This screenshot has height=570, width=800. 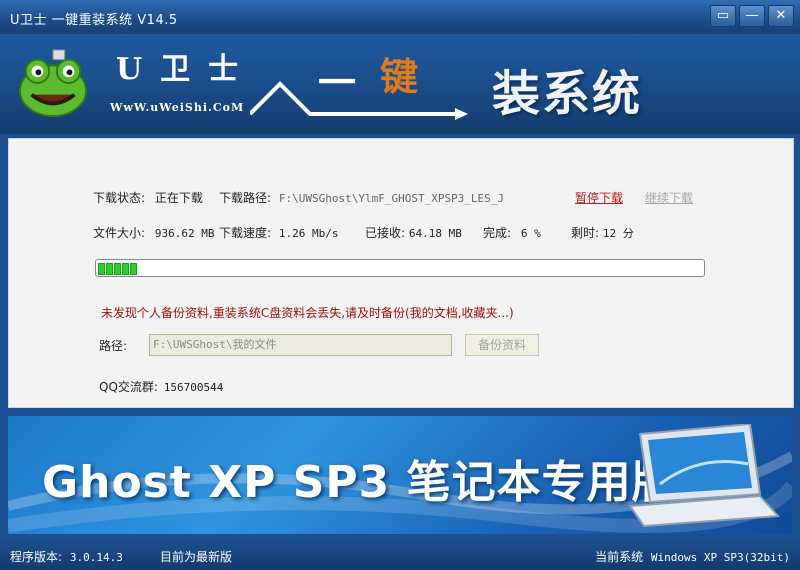 What do you see at coordinates (36, 557) in the screenshot?
I see `version-label: 程序版本:` at bounding box center [36, 557].